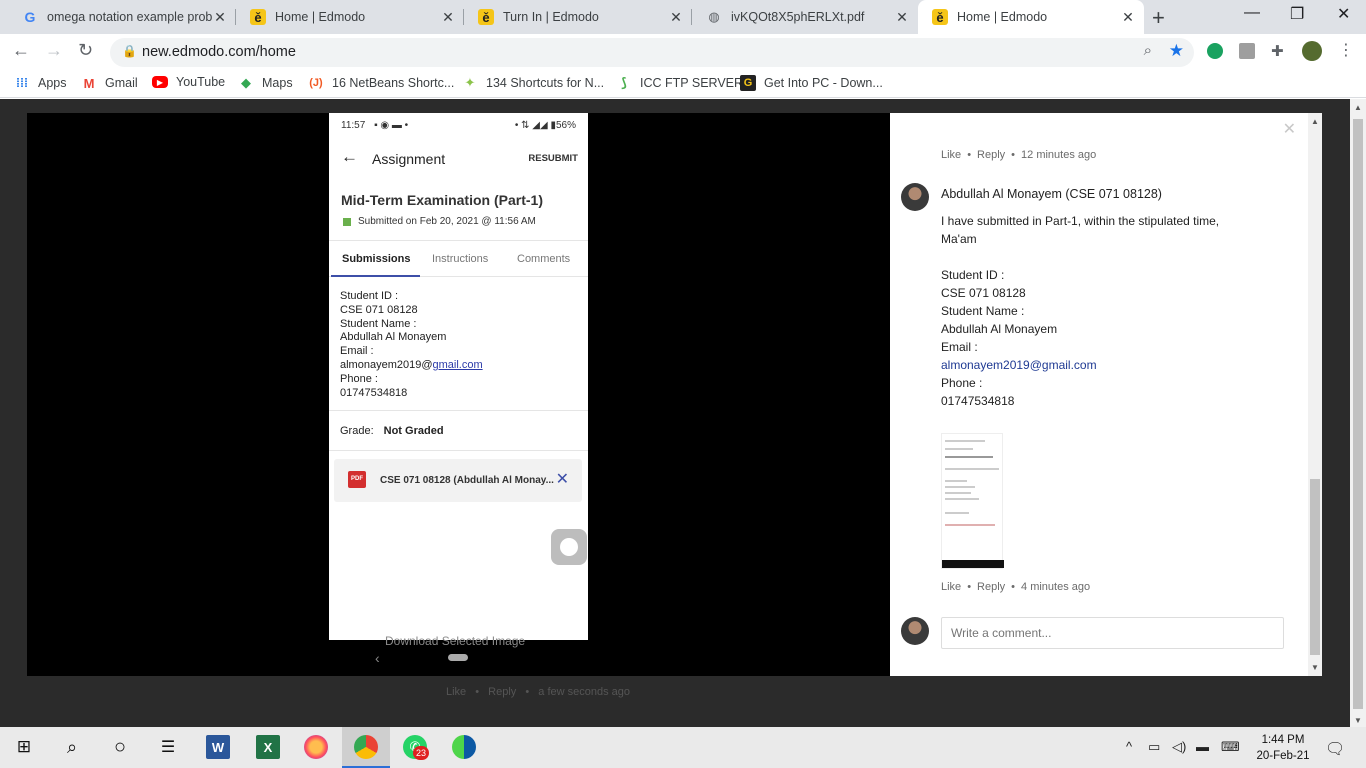 This screenshot has width=1366, height=768. What do you see at coordinates (24, 747) in the screenshot?
I see `windows-start-icon: ⊞` at bounding box center [24, 747].